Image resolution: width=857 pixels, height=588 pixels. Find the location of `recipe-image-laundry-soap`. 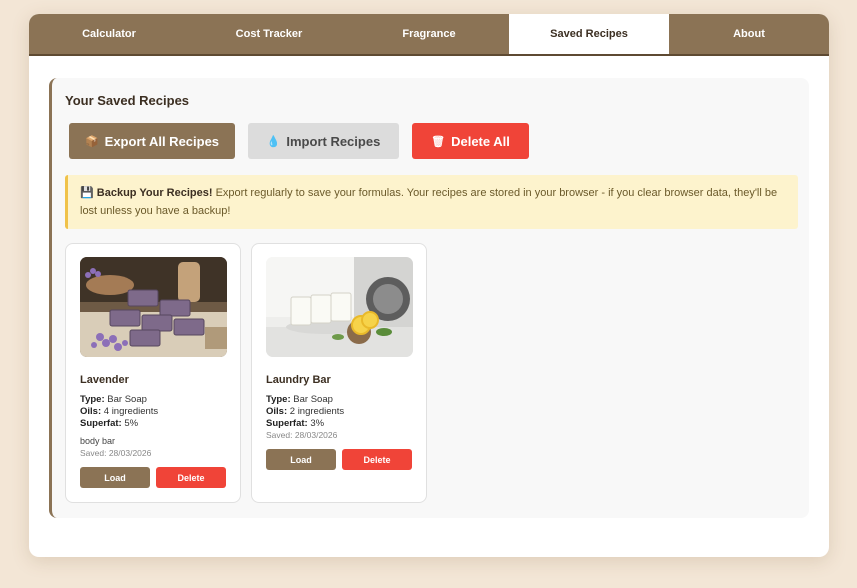

recipe-image-laundry-soap is located at coordinates (339, 307).